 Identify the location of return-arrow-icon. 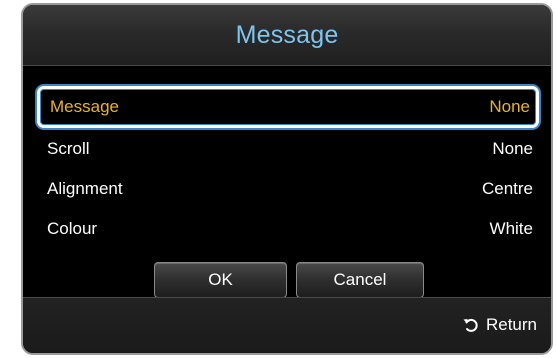
(471, 325).